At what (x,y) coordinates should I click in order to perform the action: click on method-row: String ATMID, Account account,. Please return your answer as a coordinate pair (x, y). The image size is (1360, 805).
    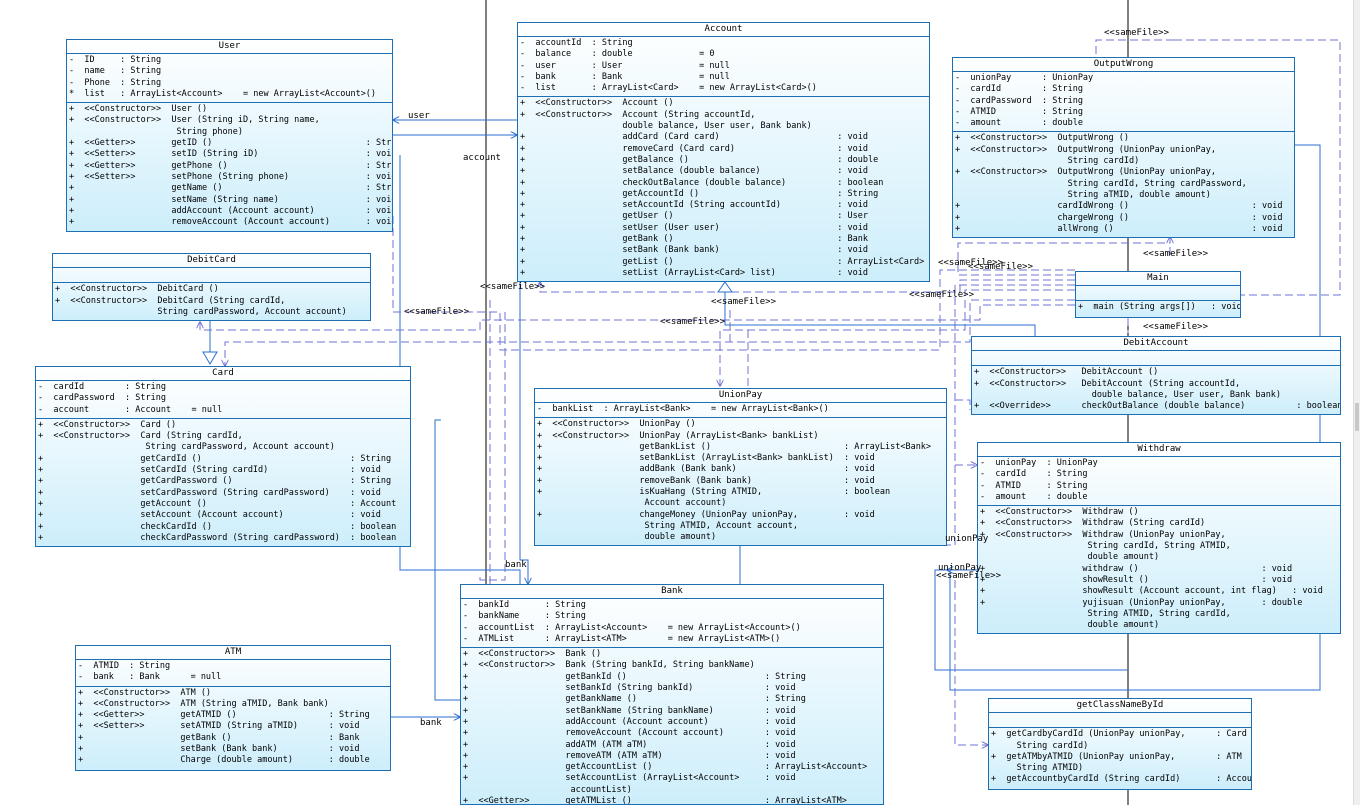
    Looking at the image, I should click on (667, 525).